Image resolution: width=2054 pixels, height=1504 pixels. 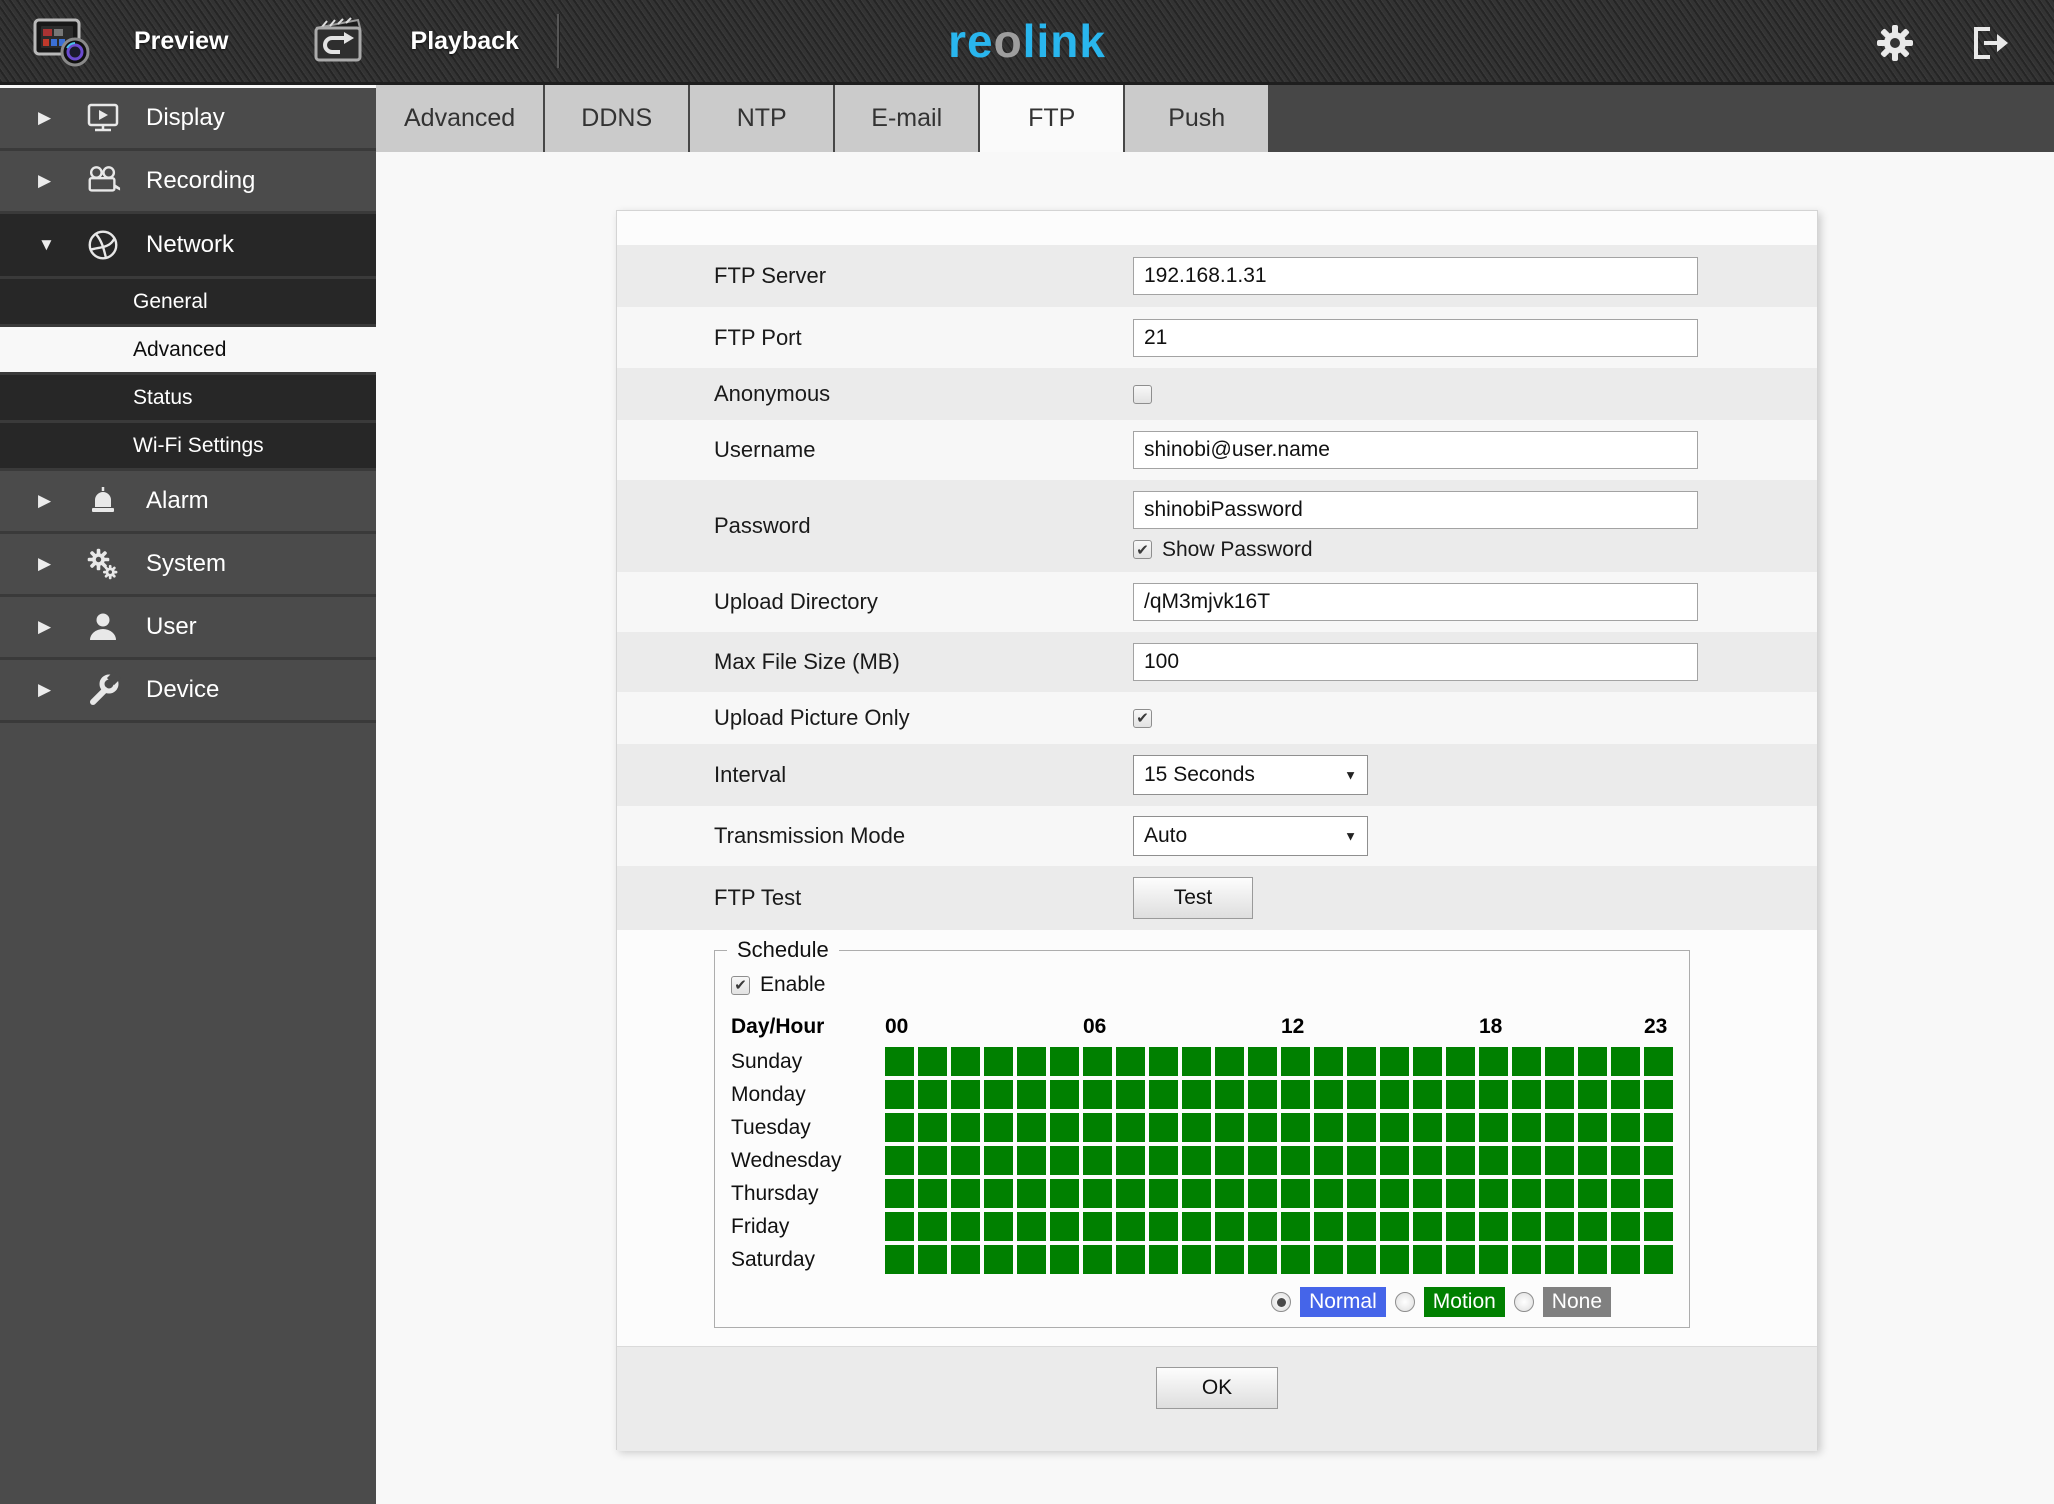 What do you see at coordinates (188, 246) in the screenshot?
I see `sidebar-item-network: ▼ Network` at bounding box center [188, 246].